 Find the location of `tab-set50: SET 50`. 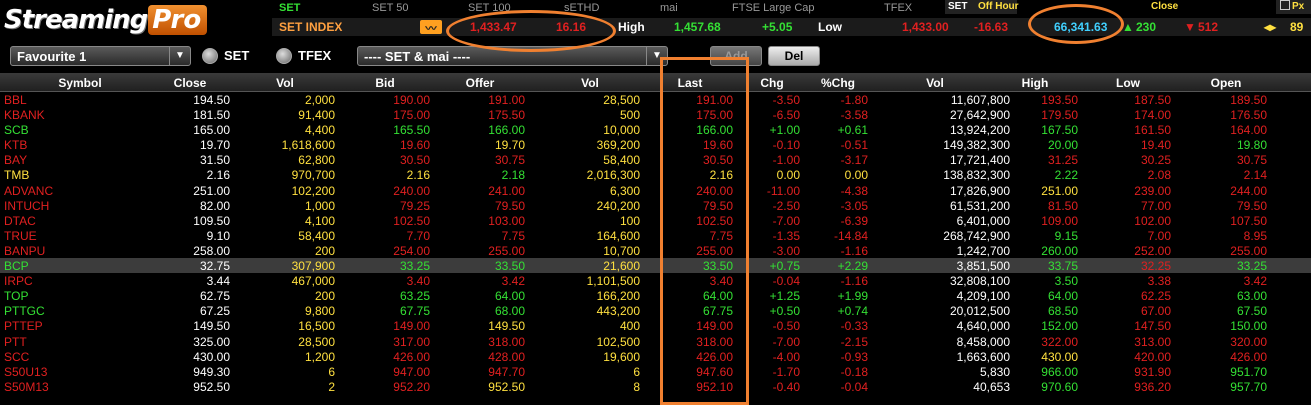

tab-set50: SET 50 is located at coordinates (390, 8).